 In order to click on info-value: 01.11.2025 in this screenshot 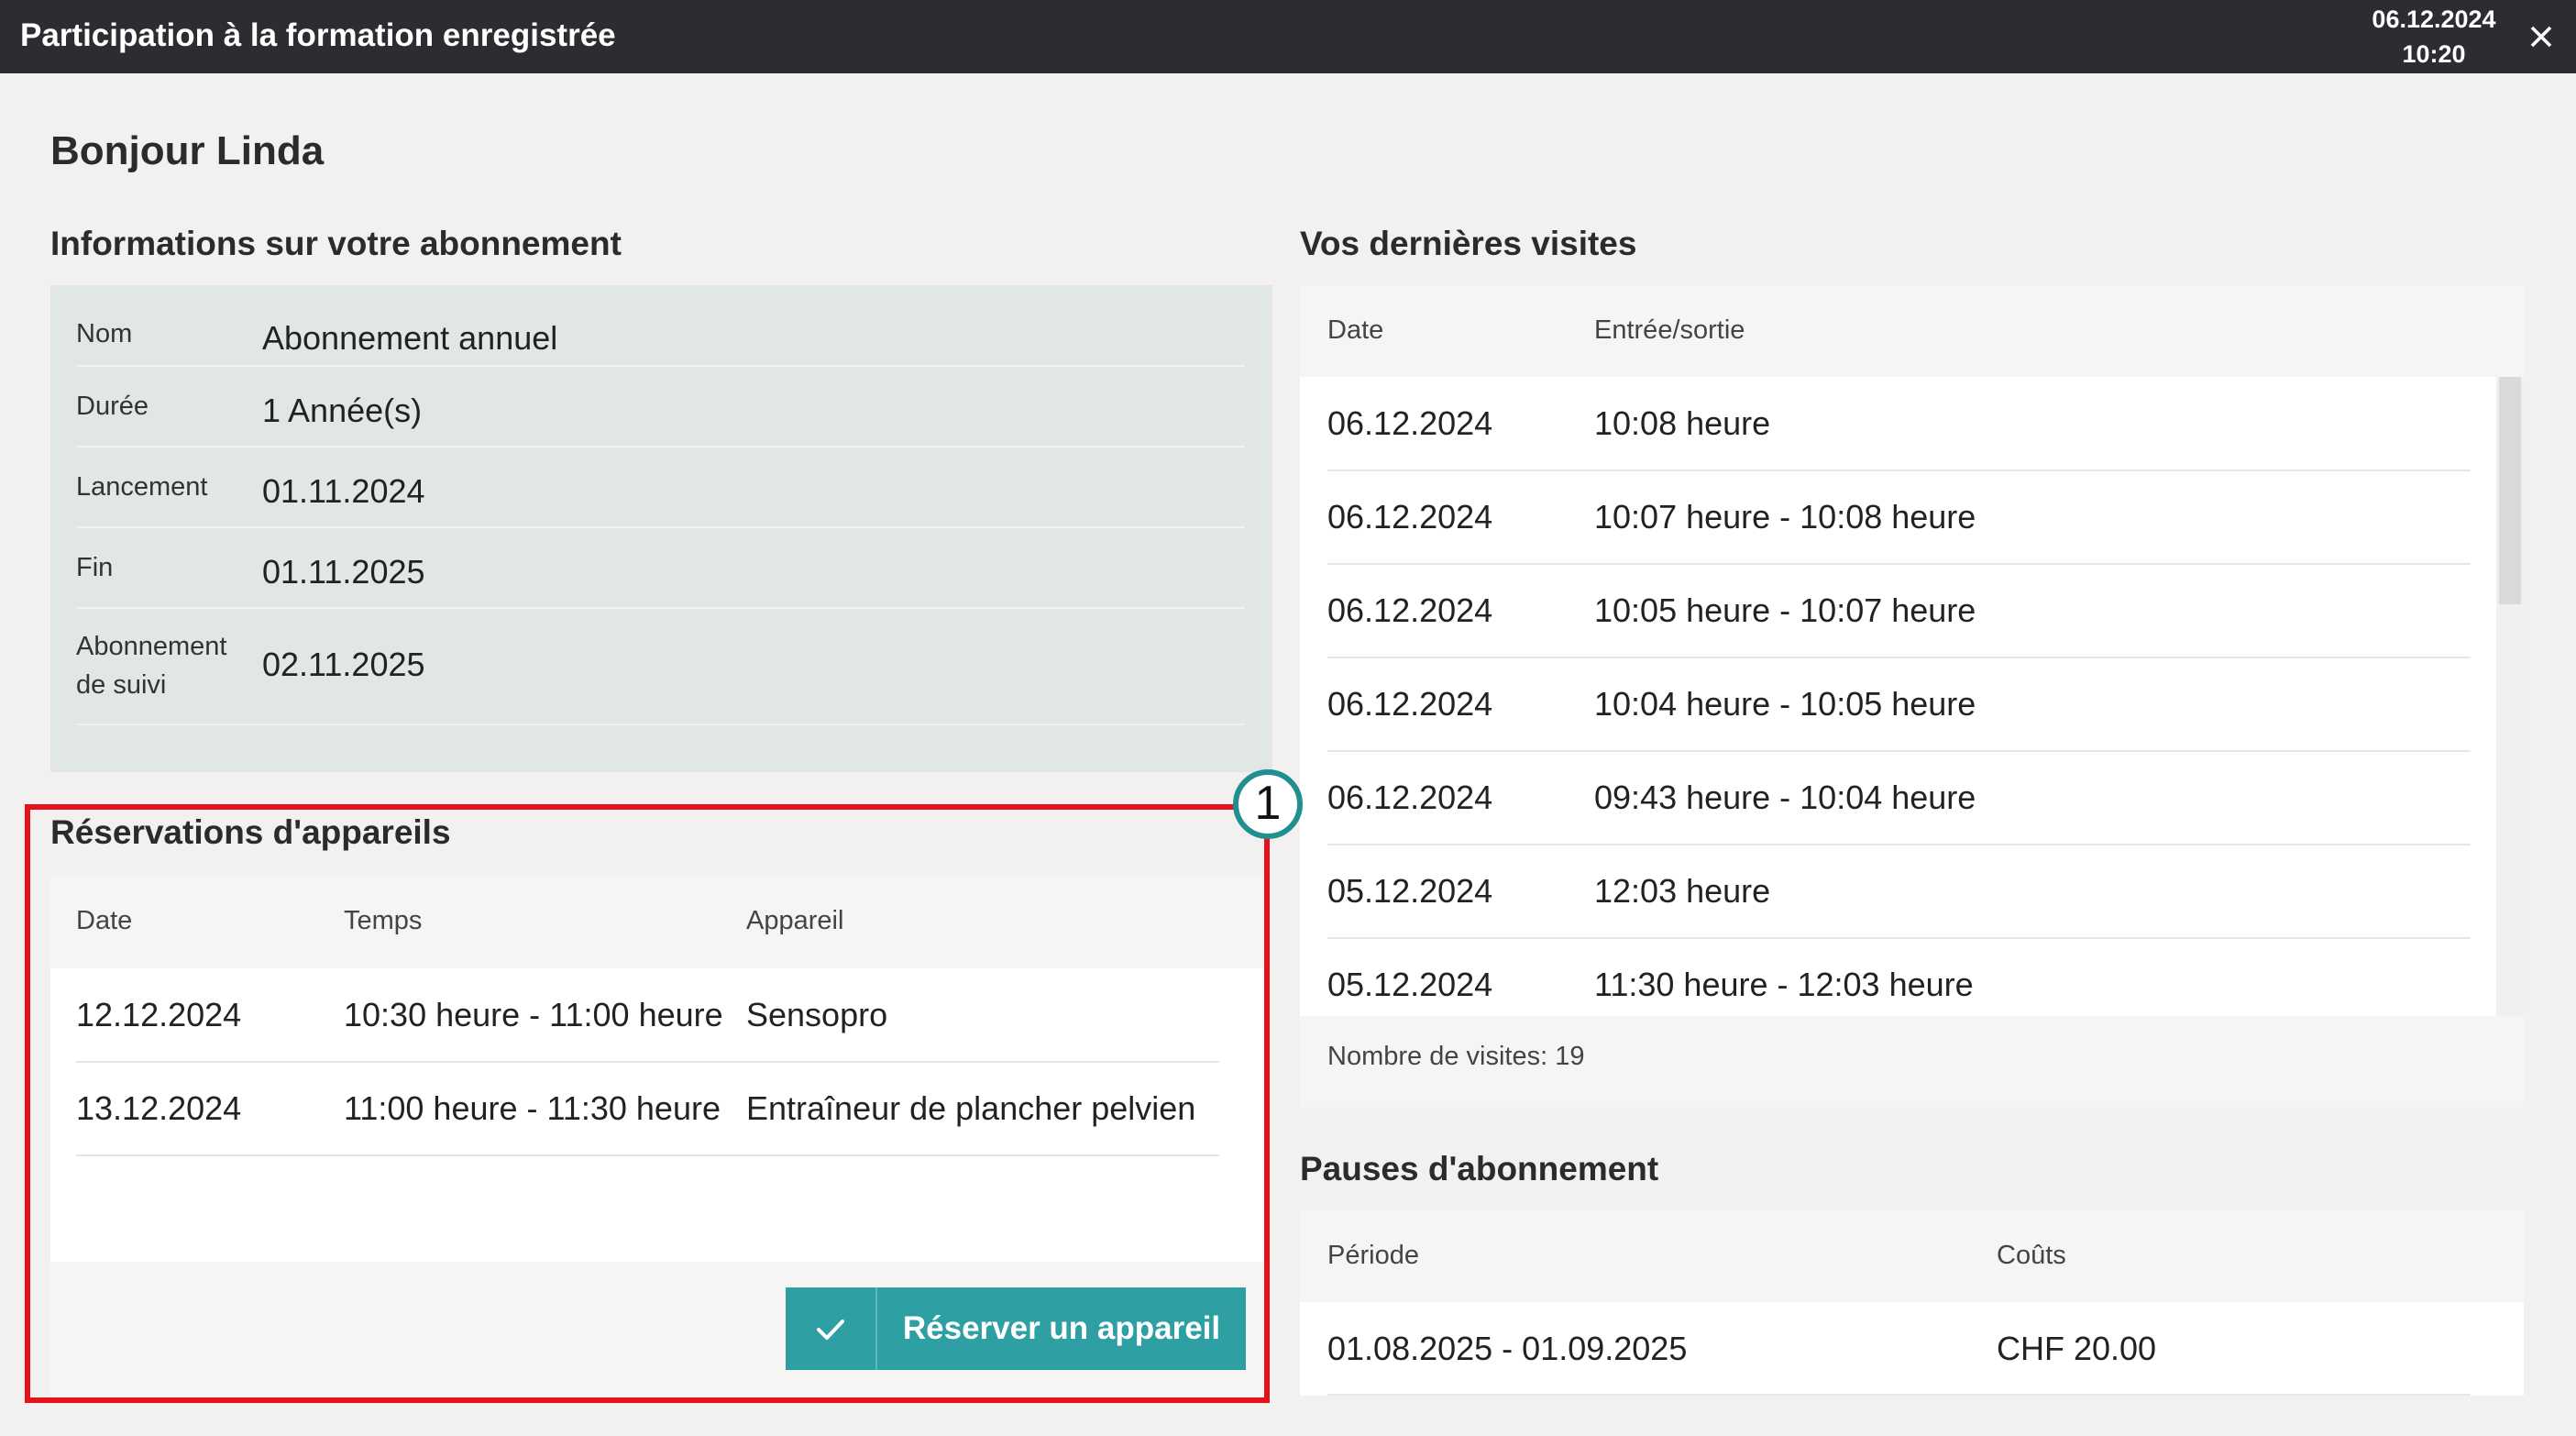, I will do `click(343, 572)`.